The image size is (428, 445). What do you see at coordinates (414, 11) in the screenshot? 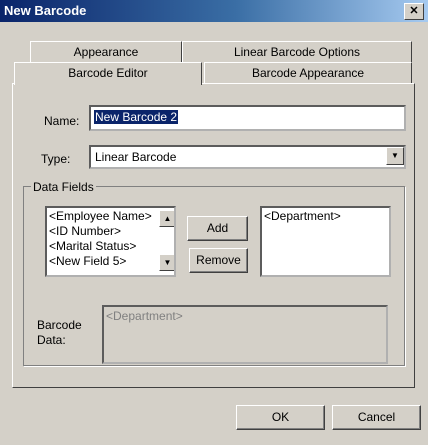
I see `close-icon: ✕` at bounding box center [414, 11].